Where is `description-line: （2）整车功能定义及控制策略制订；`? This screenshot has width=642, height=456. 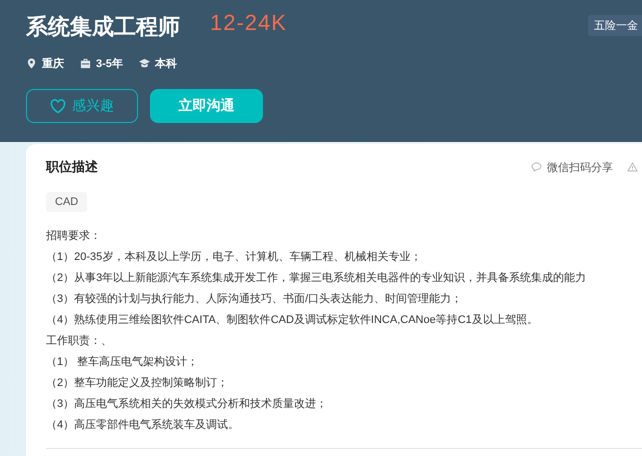
description-line: （2）整车功能定义及控制策略制订； is located at coordinates (138, 383).